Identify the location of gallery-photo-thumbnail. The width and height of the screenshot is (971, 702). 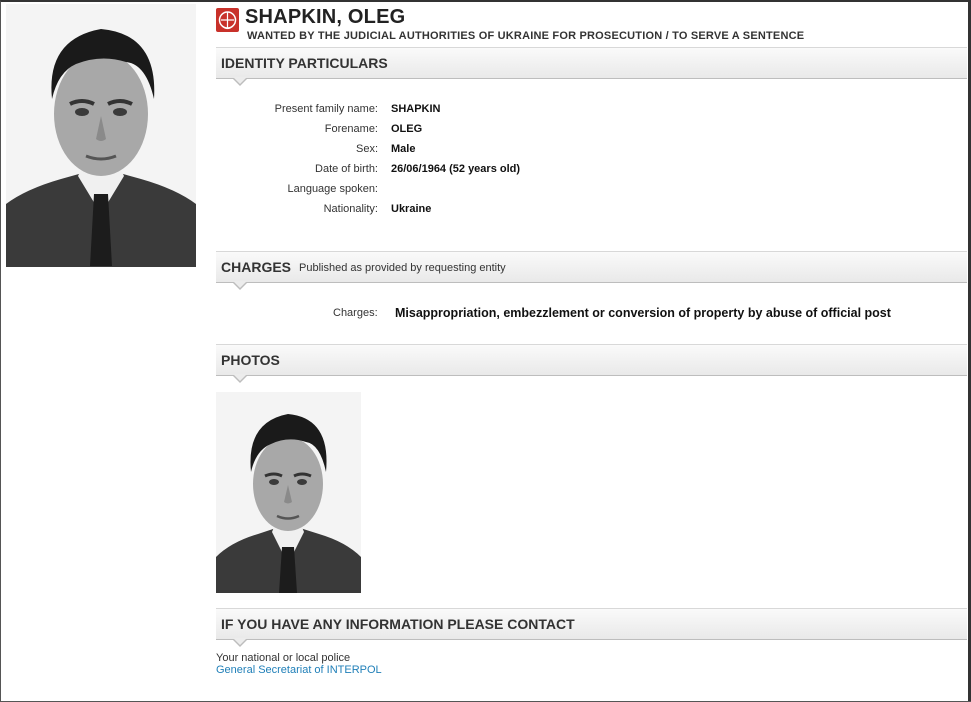
(288, 492).